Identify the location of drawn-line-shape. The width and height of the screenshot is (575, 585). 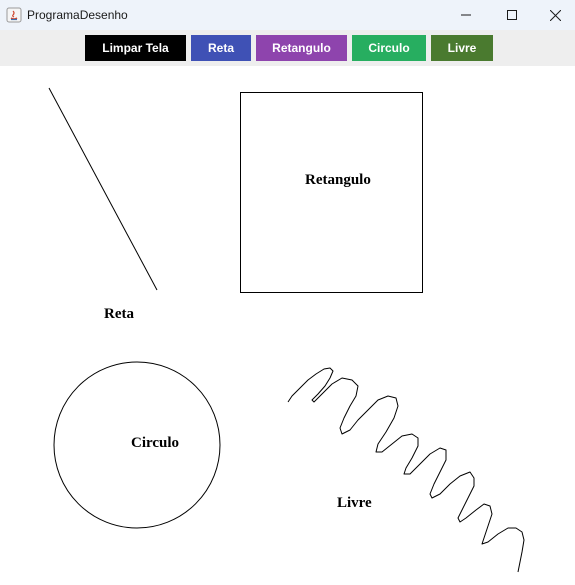
(103, 189).